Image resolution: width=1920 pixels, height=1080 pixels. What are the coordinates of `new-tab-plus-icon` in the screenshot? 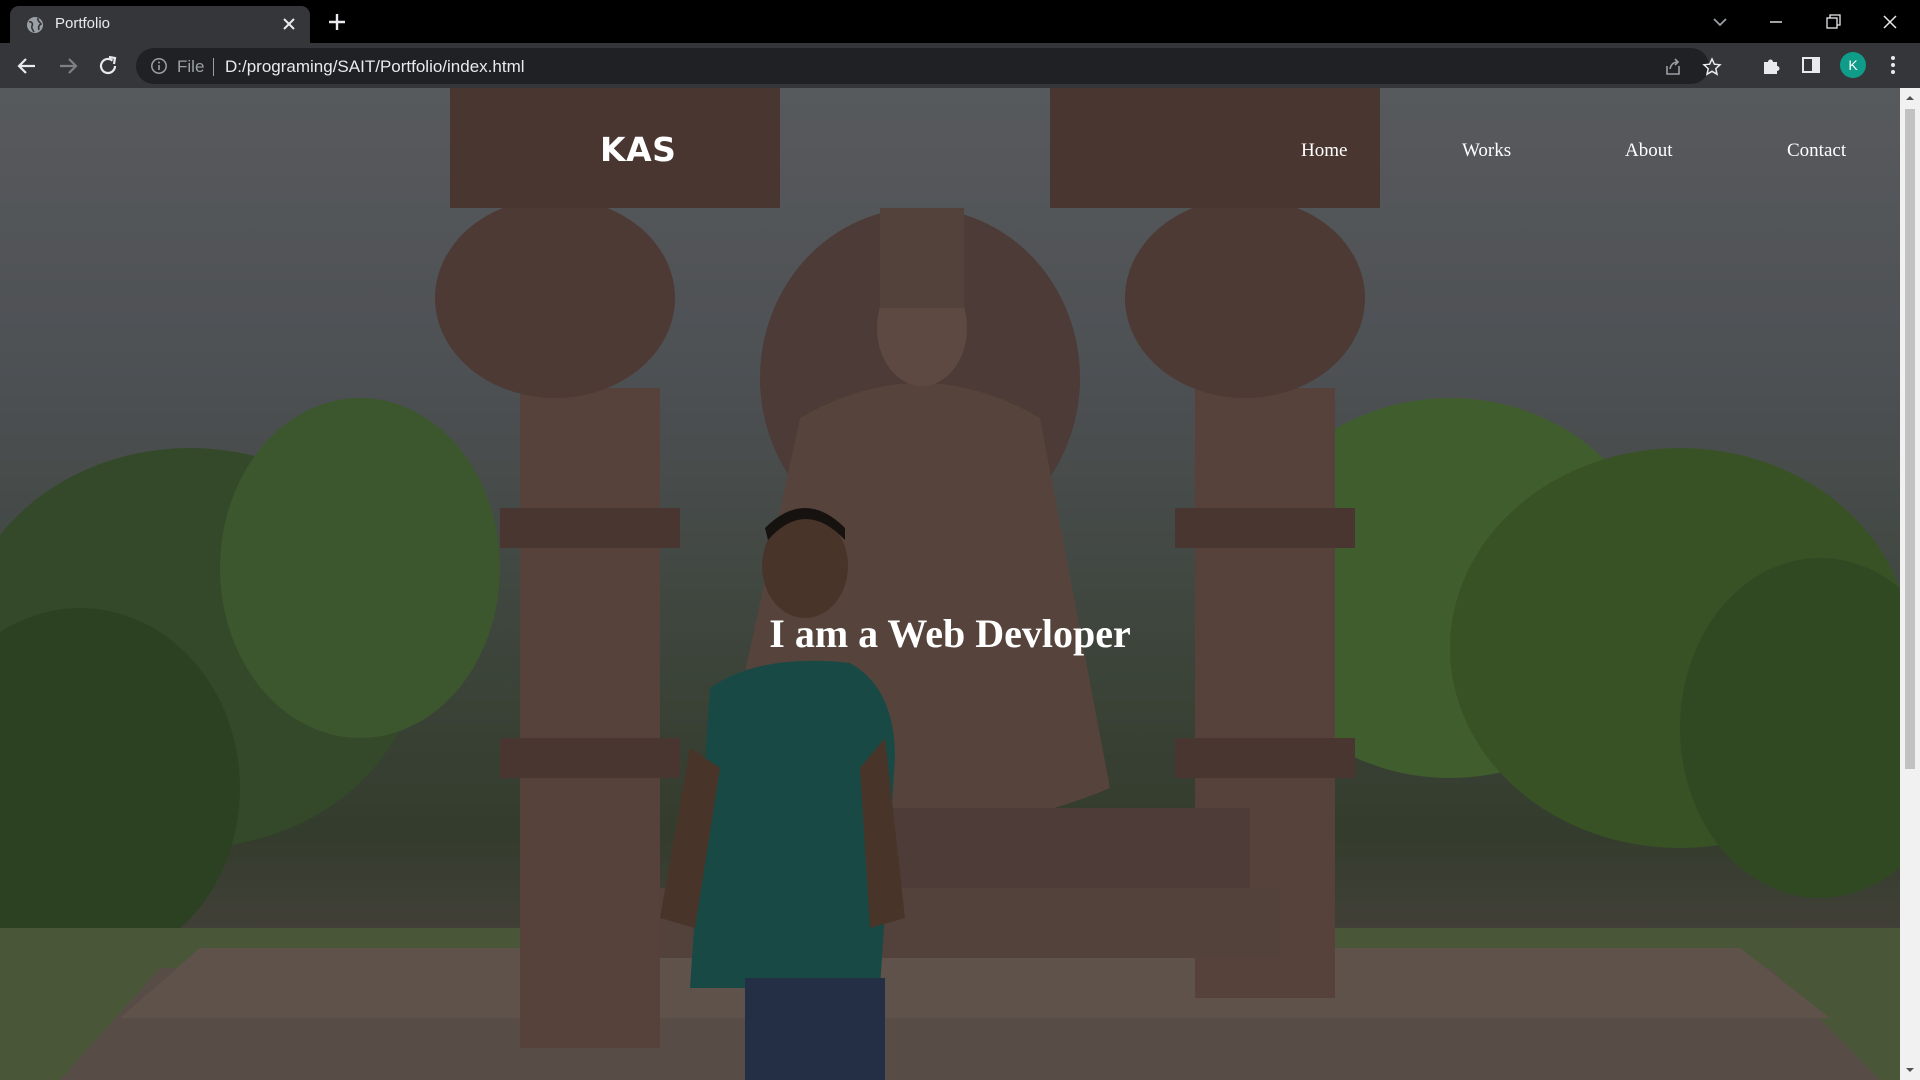 It's located at (337, 22).